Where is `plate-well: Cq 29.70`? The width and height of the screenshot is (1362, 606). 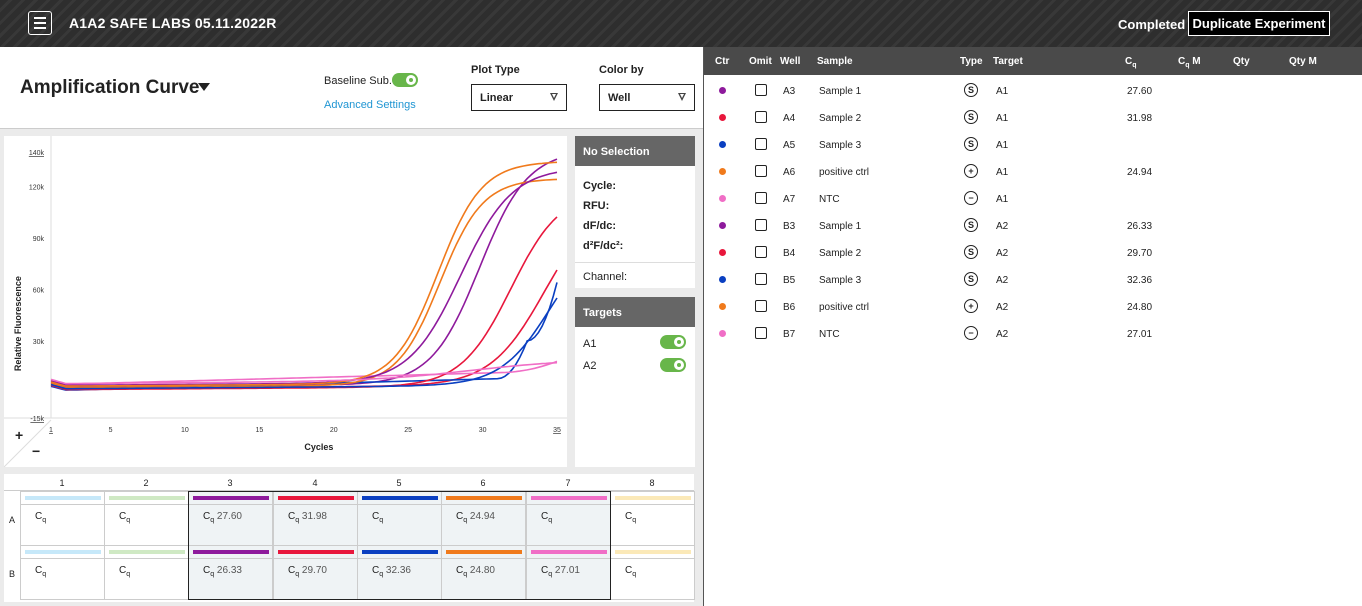
plate-well: Cq 29.70 is located at coordinates (315, 572).